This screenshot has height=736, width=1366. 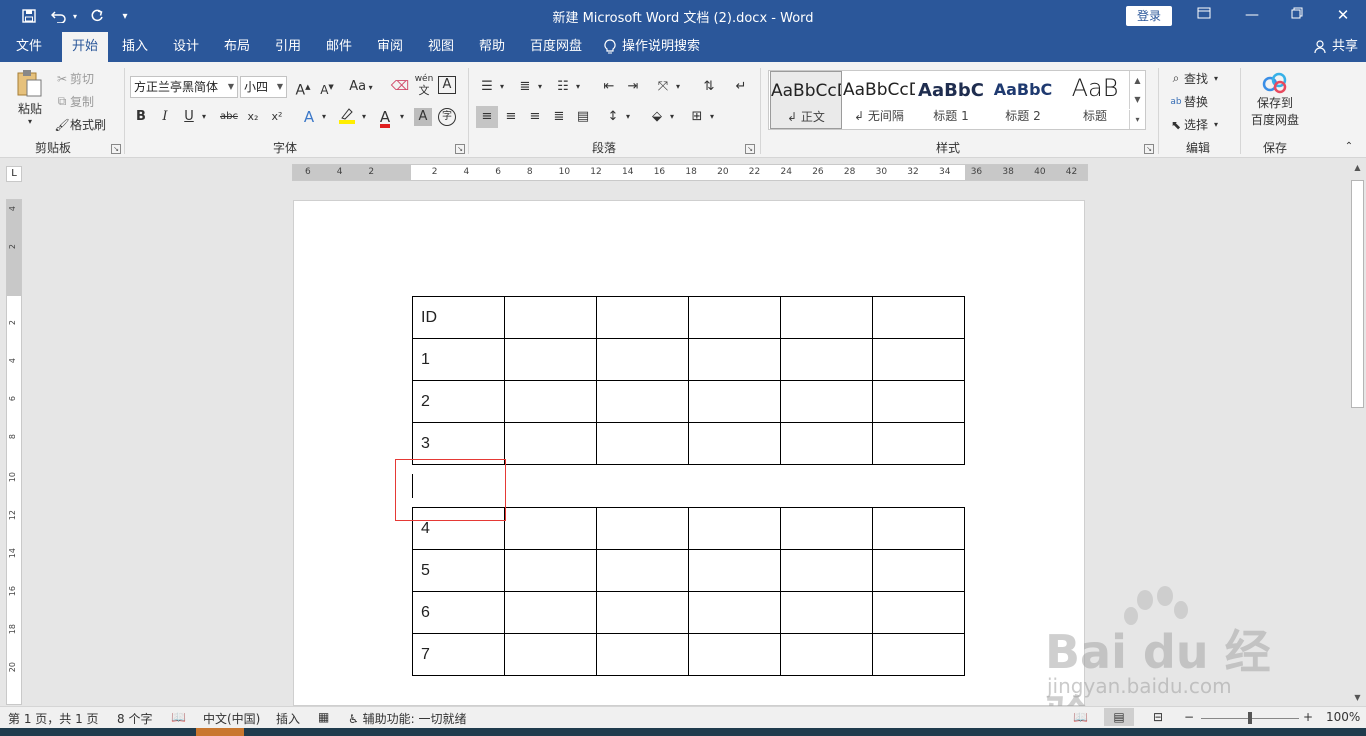 I want to click on underline-button: U, so click(x=189, y=117).